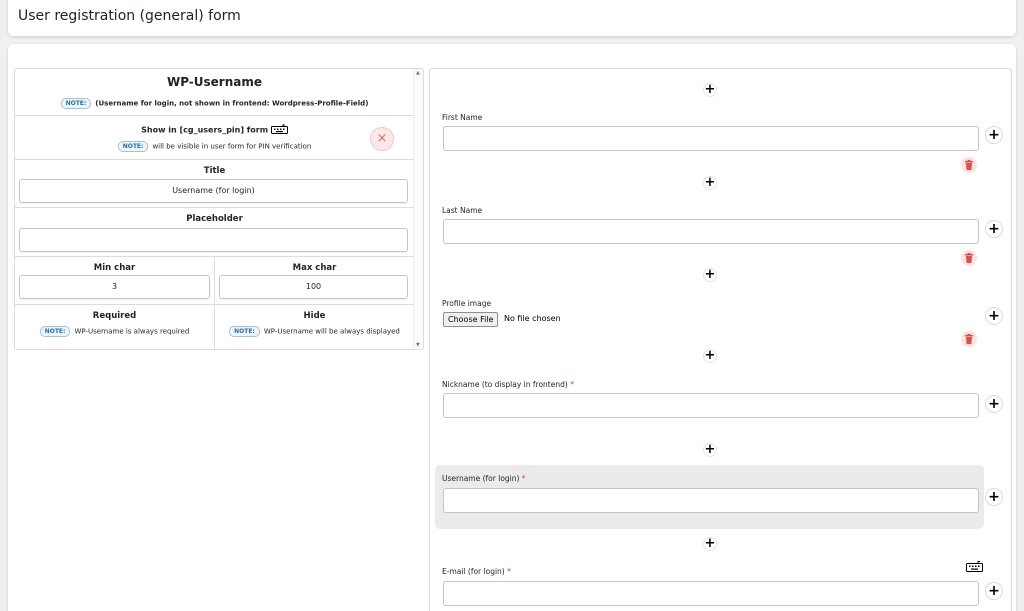  What do you see at coordinates (214, 171) in the screenshot?
I see `title-label: Title` at bounding box center [214, 171].